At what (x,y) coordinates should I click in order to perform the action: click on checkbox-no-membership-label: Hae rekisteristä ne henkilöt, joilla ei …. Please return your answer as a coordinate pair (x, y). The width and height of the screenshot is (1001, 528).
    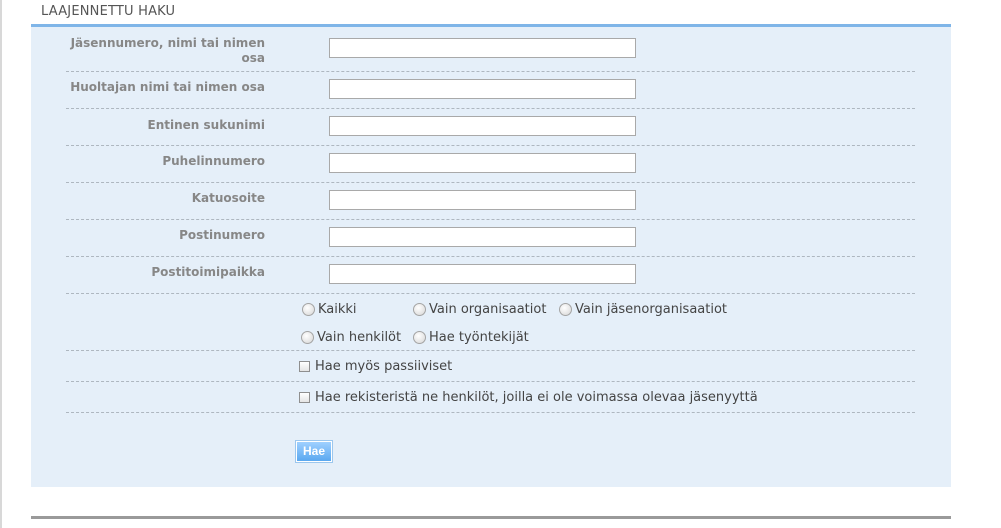
    Looking at the image, I should click on (536, 397).